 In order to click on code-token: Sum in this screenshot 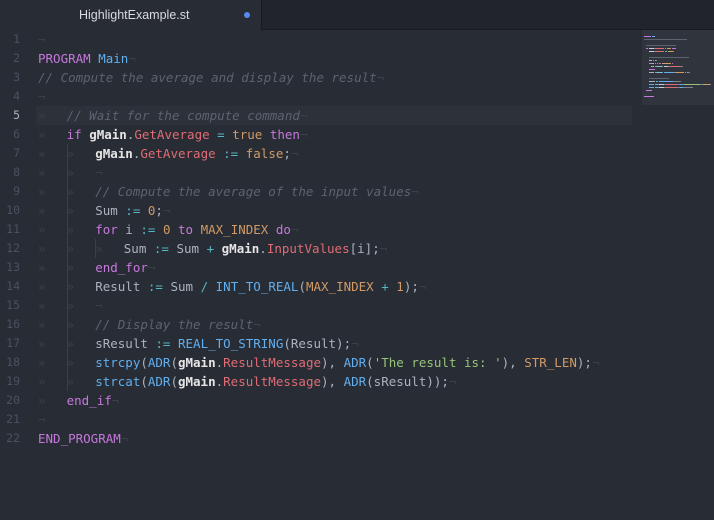, I will do `click(187, 248)`.